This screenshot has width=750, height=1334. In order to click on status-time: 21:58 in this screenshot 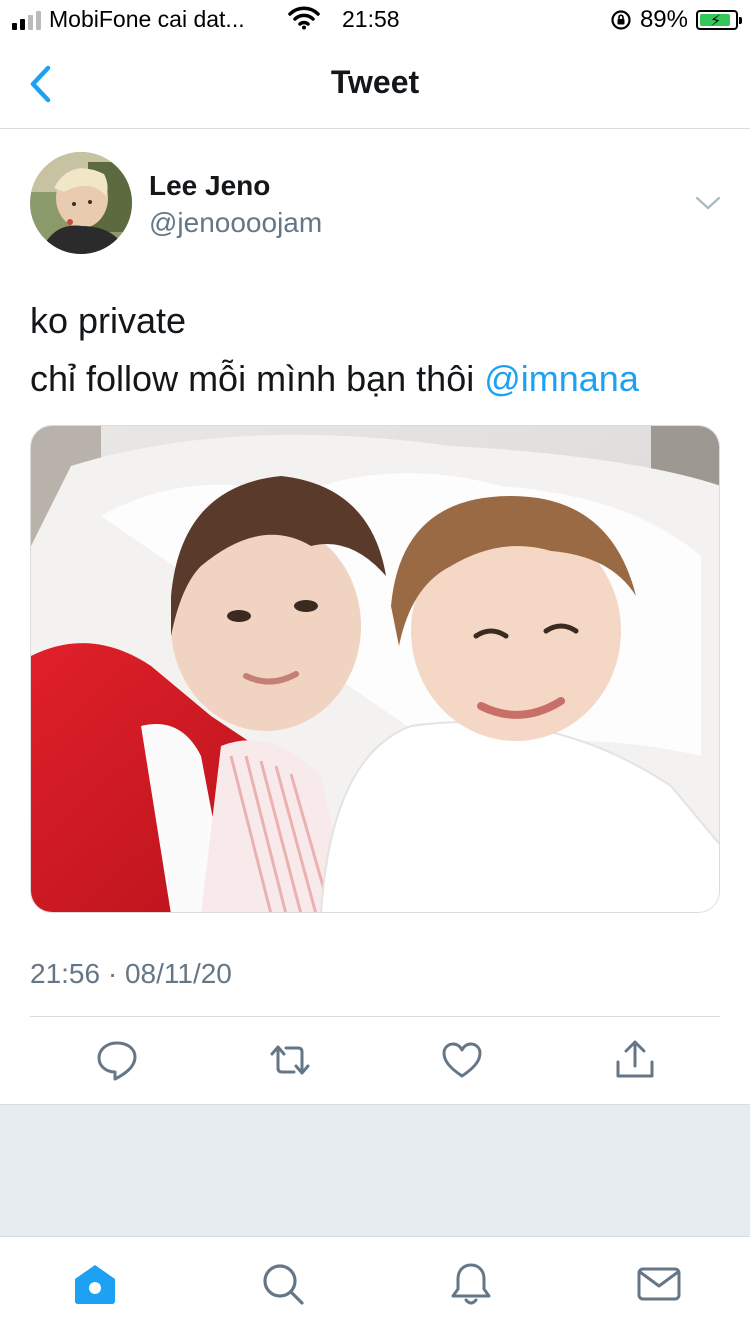, I will do `click(371, 19)`.